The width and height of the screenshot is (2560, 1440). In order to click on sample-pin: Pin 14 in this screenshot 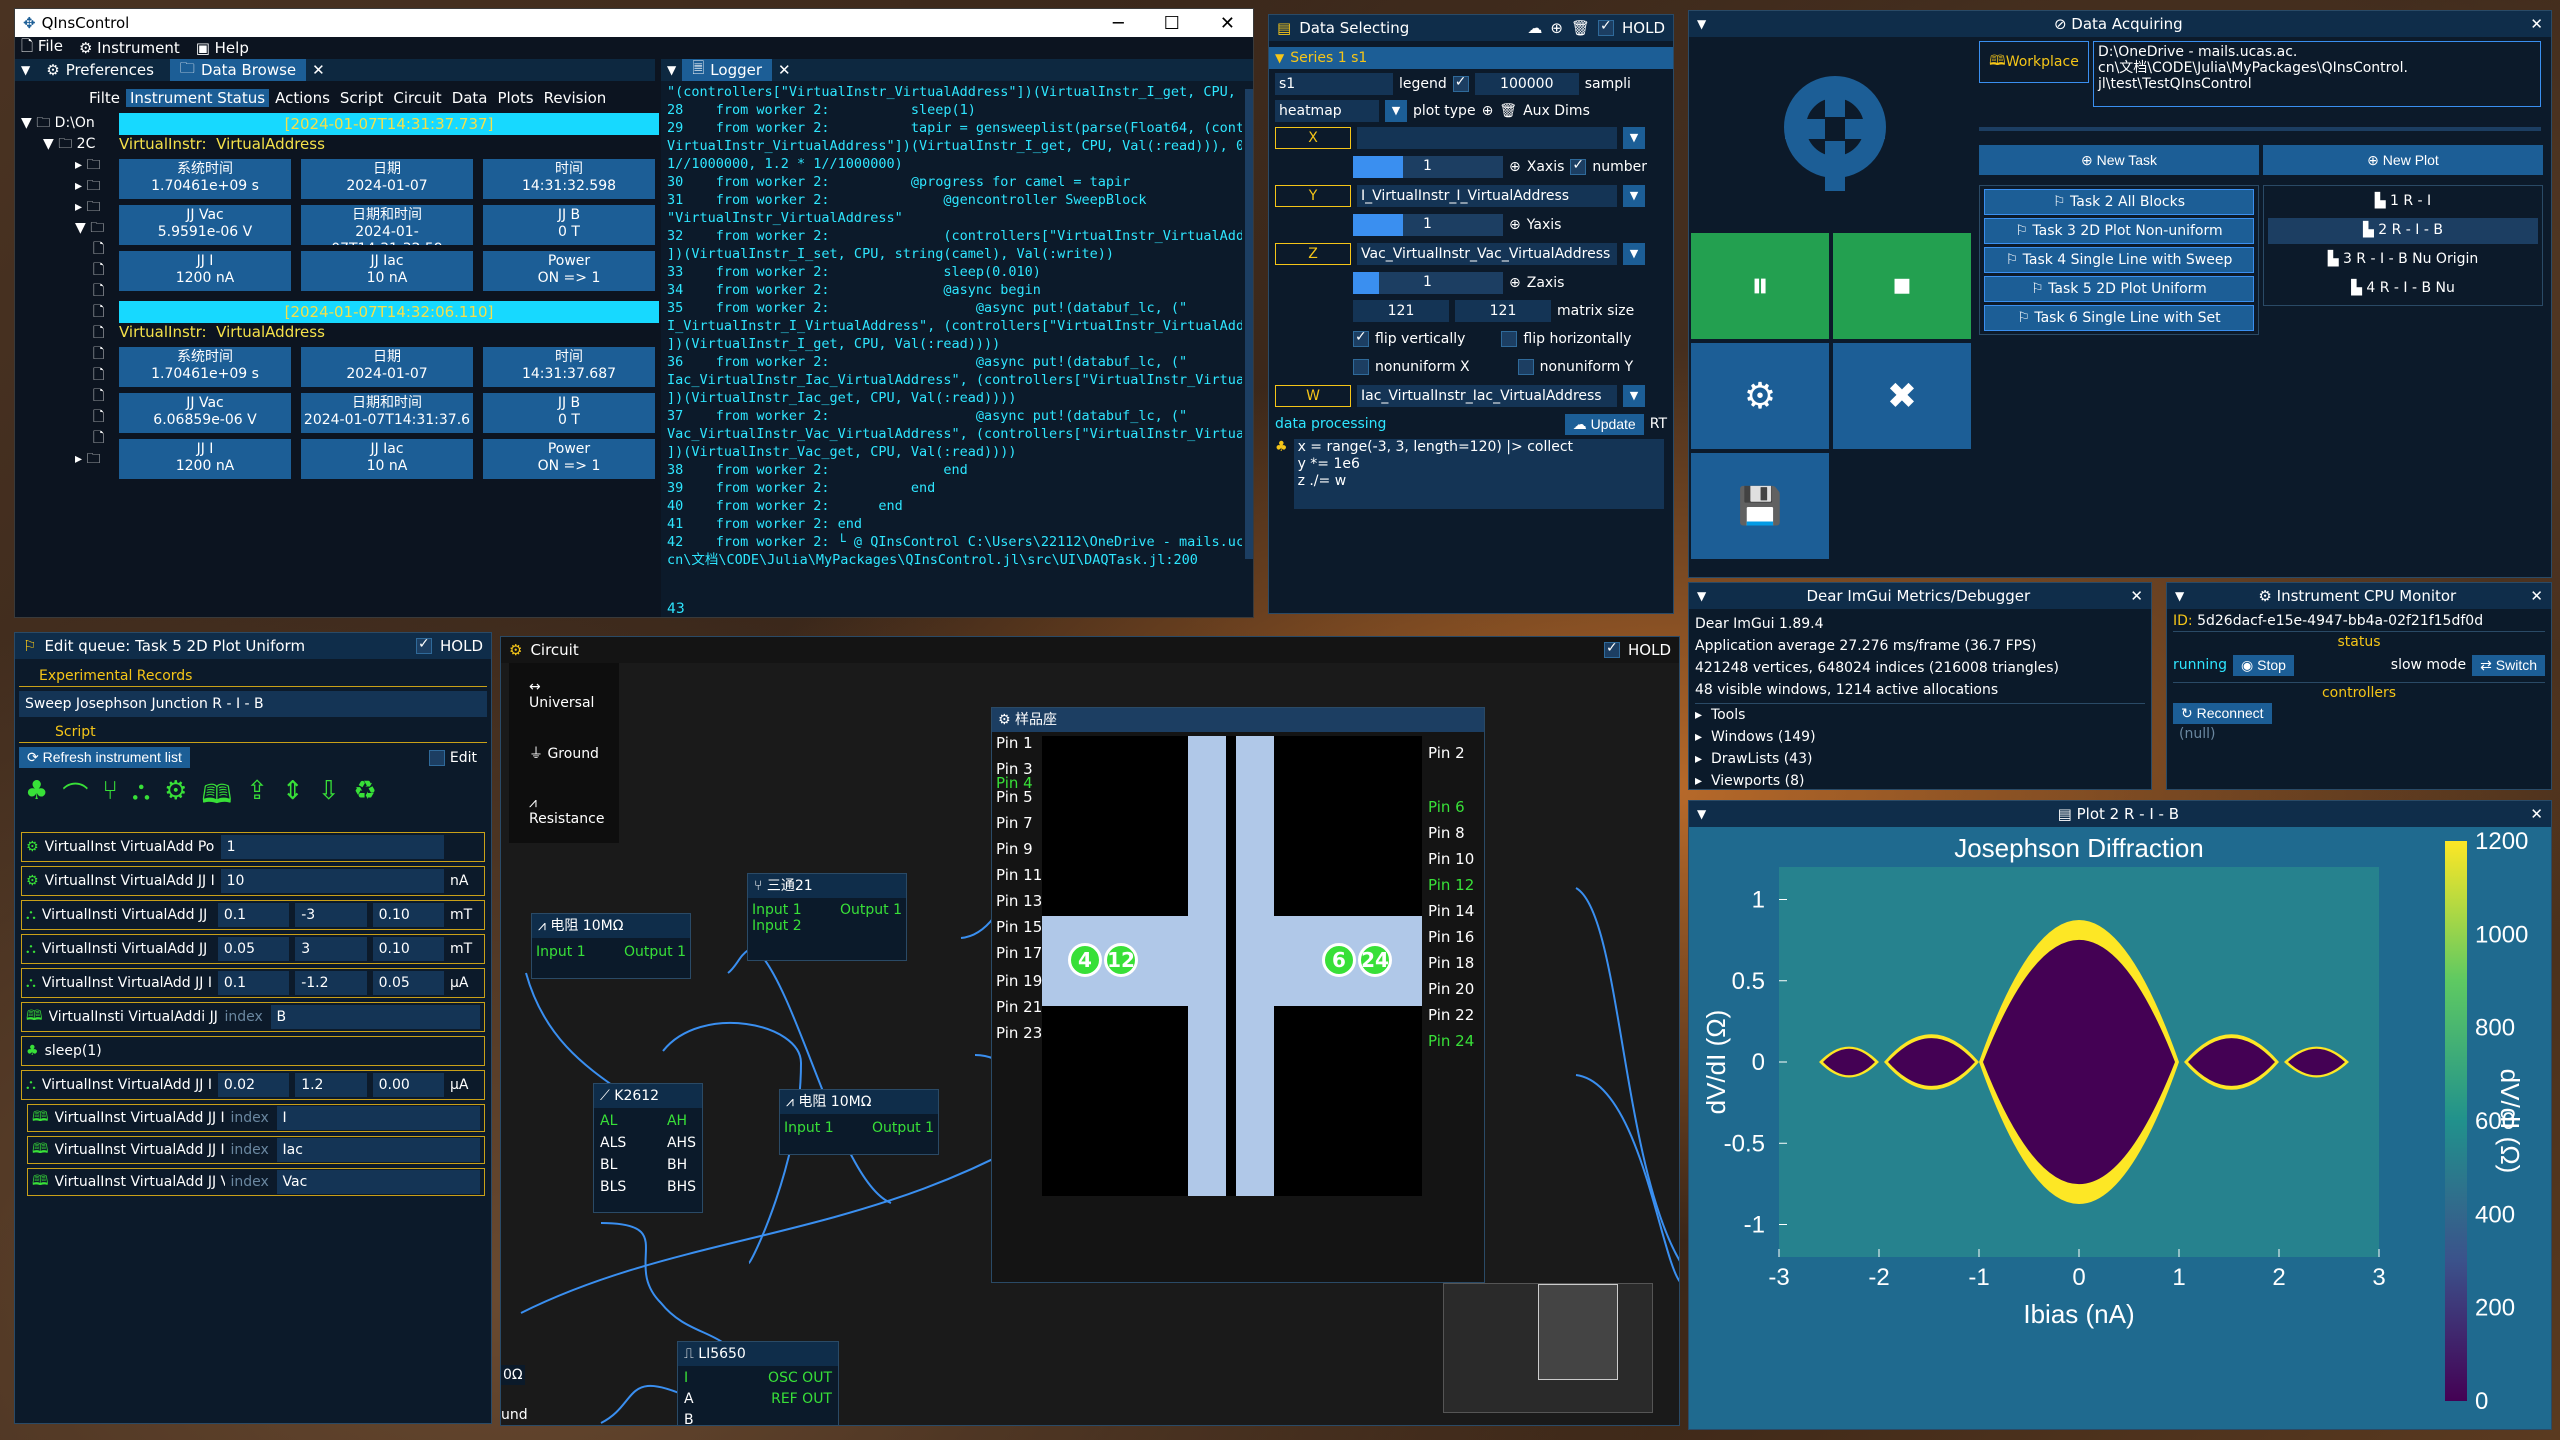, I will do `click(1451, 911)`.